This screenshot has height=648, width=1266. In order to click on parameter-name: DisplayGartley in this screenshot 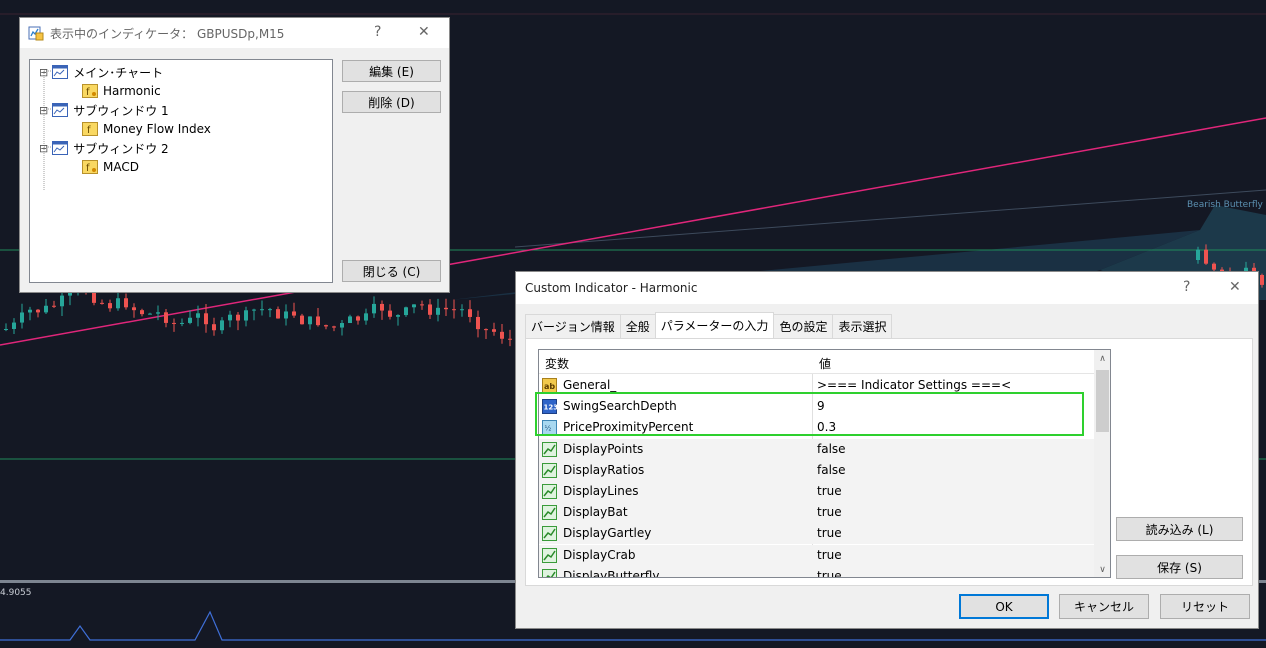, I will do `click(607, 533)`.